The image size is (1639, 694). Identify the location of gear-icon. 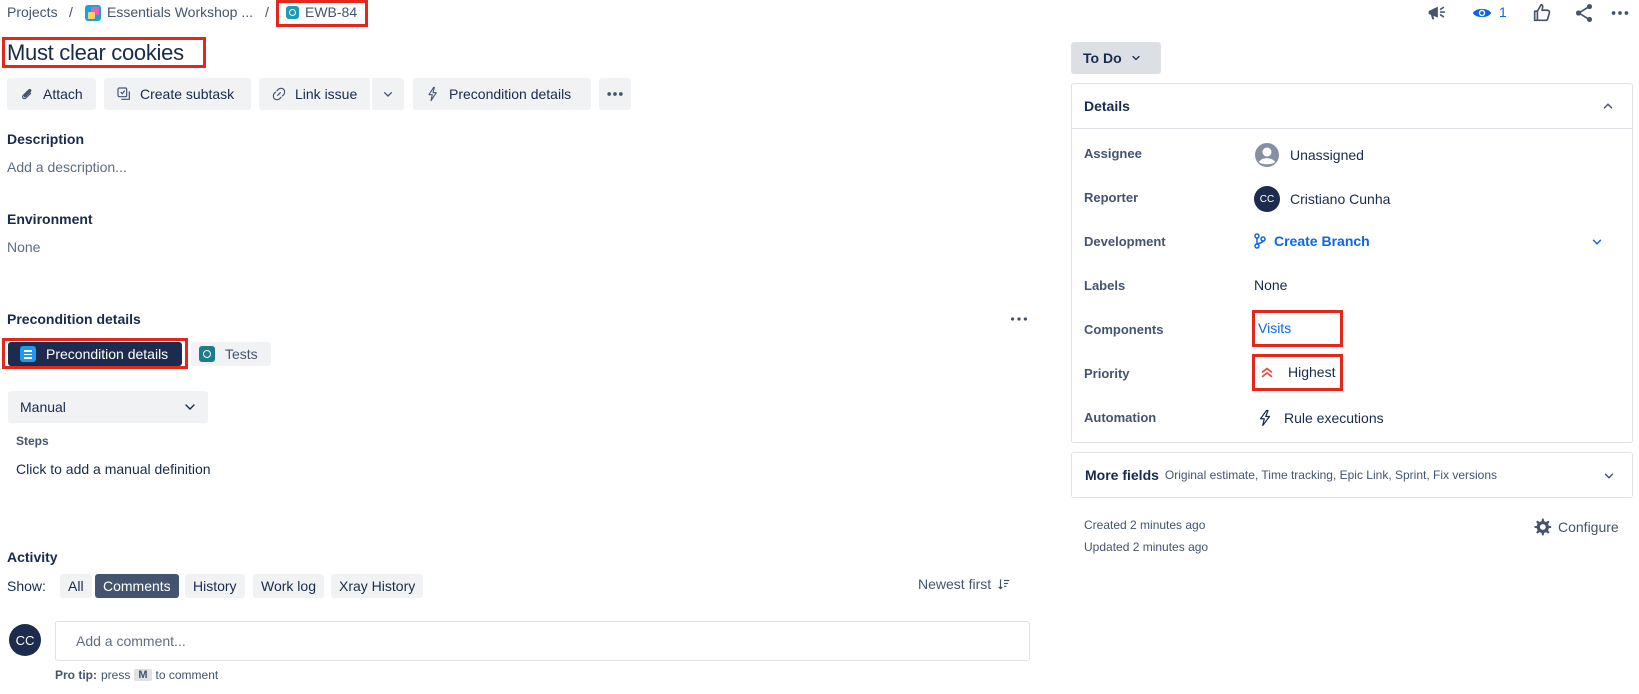
(1543, 527).